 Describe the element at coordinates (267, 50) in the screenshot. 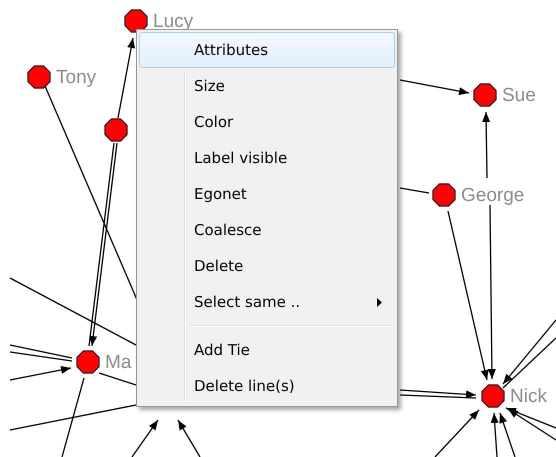

I see `menu-item: Attributes` at that location.